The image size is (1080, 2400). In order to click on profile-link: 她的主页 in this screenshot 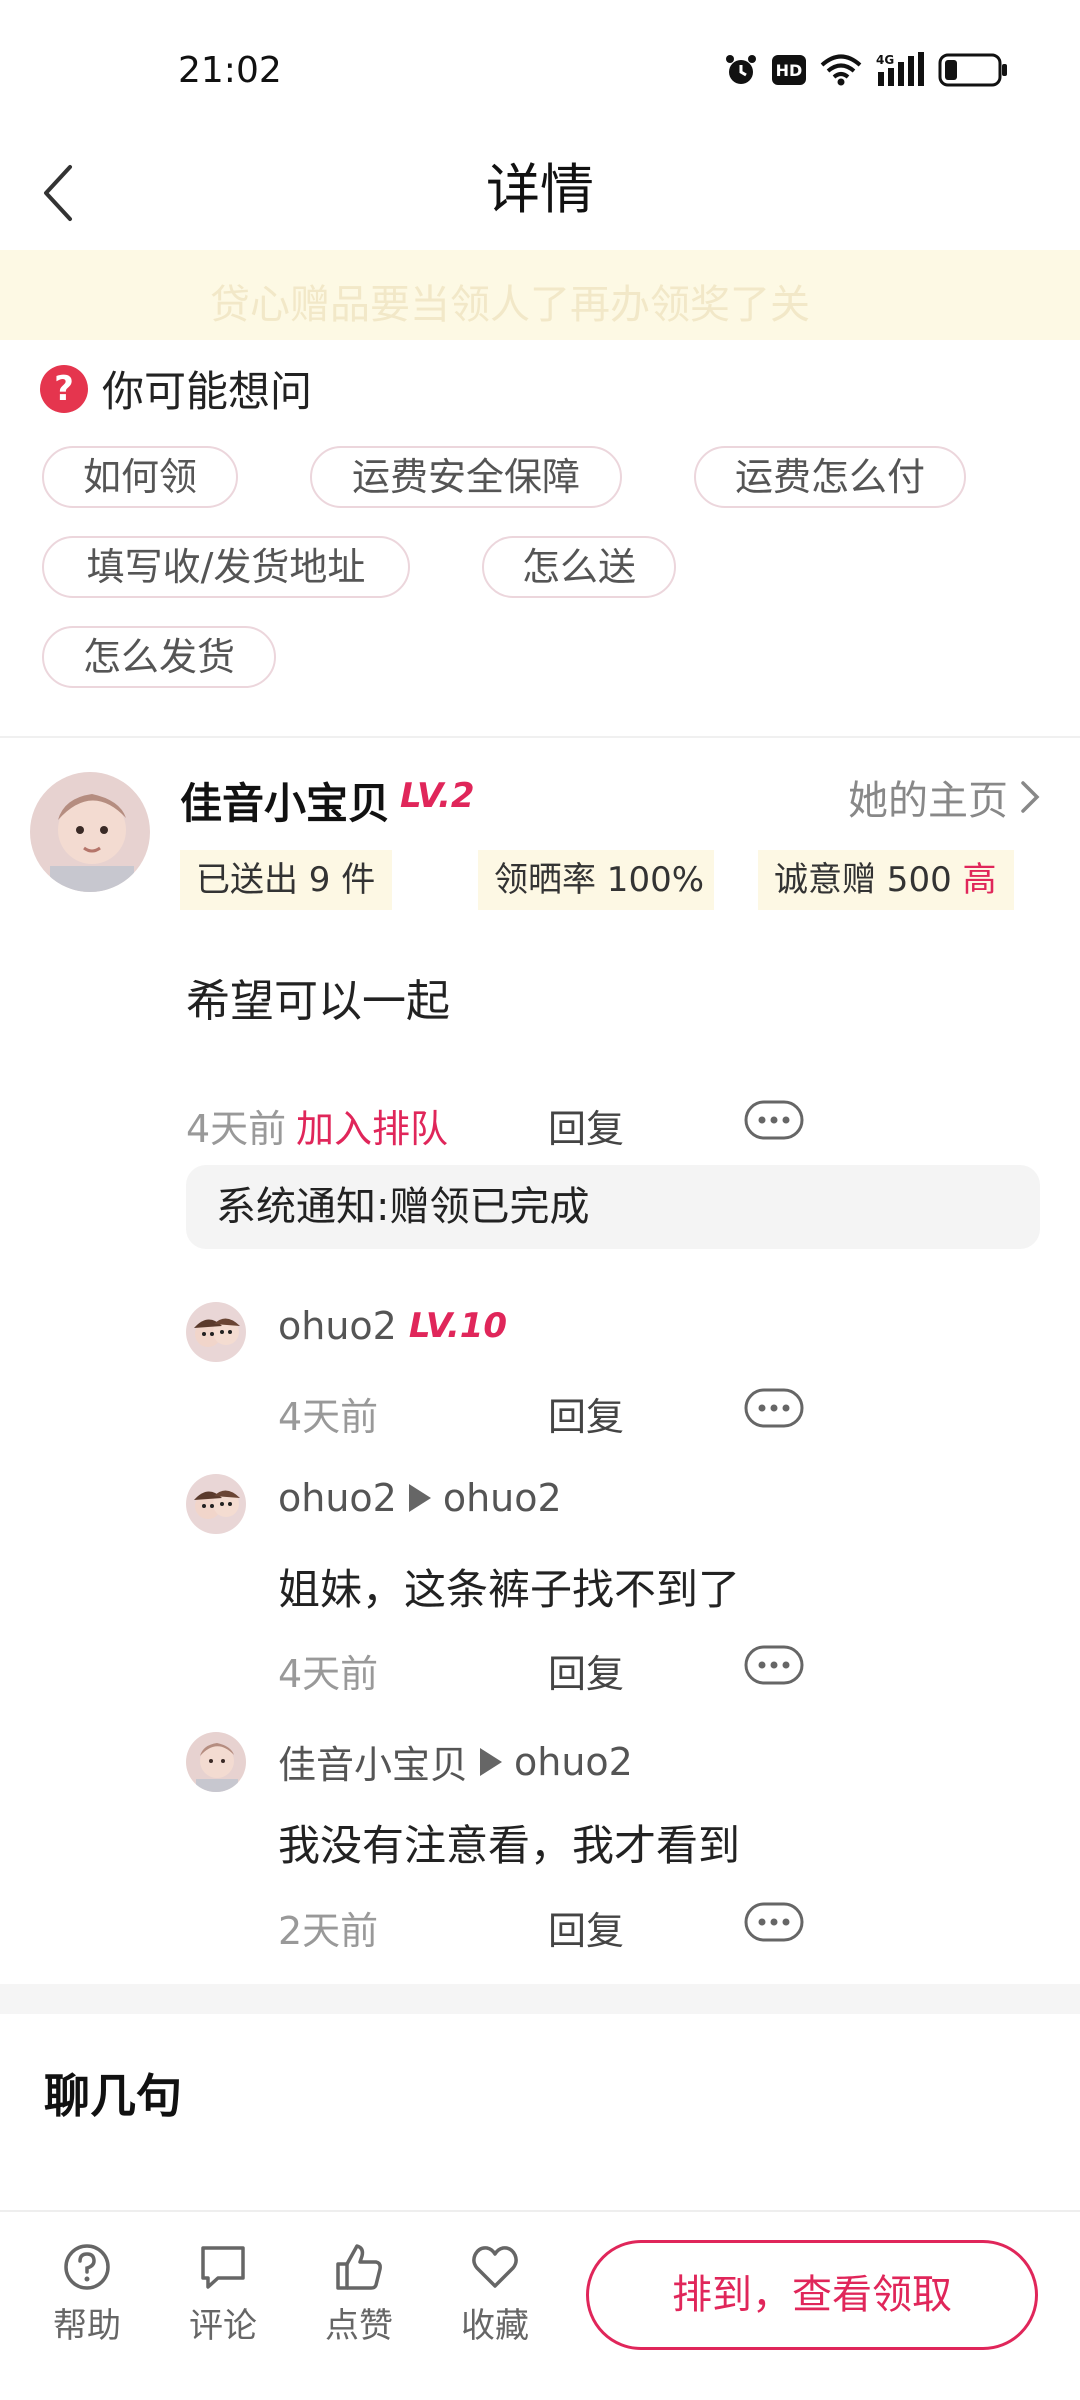, I will do `click(944, 797)`.